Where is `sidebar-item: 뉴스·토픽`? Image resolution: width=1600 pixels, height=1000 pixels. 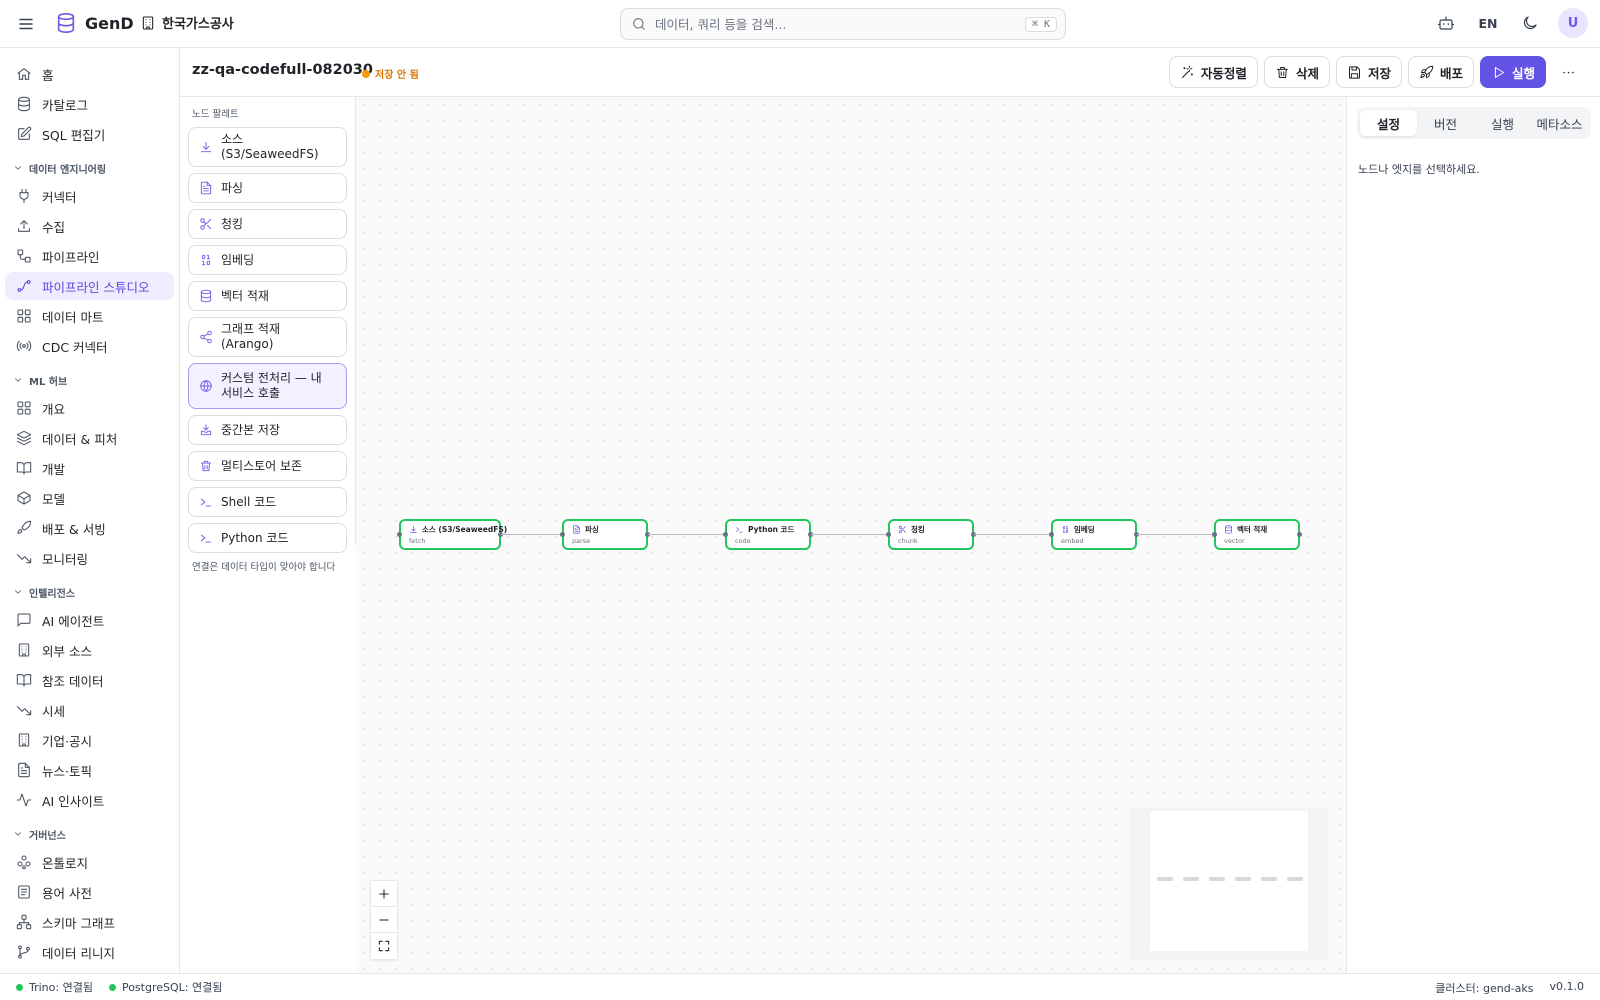
sidebar-item: 뉴스·토픽 is located at coordinates (89, 770).